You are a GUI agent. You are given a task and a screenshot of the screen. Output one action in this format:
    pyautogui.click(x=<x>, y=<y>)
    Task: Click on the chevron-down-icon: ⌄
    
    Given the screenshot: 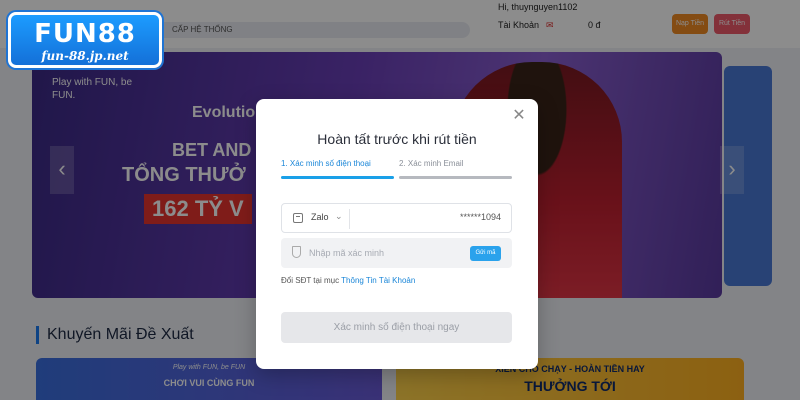 What is the action you would take?
    pyautogui.click(x=339, y=216)
    